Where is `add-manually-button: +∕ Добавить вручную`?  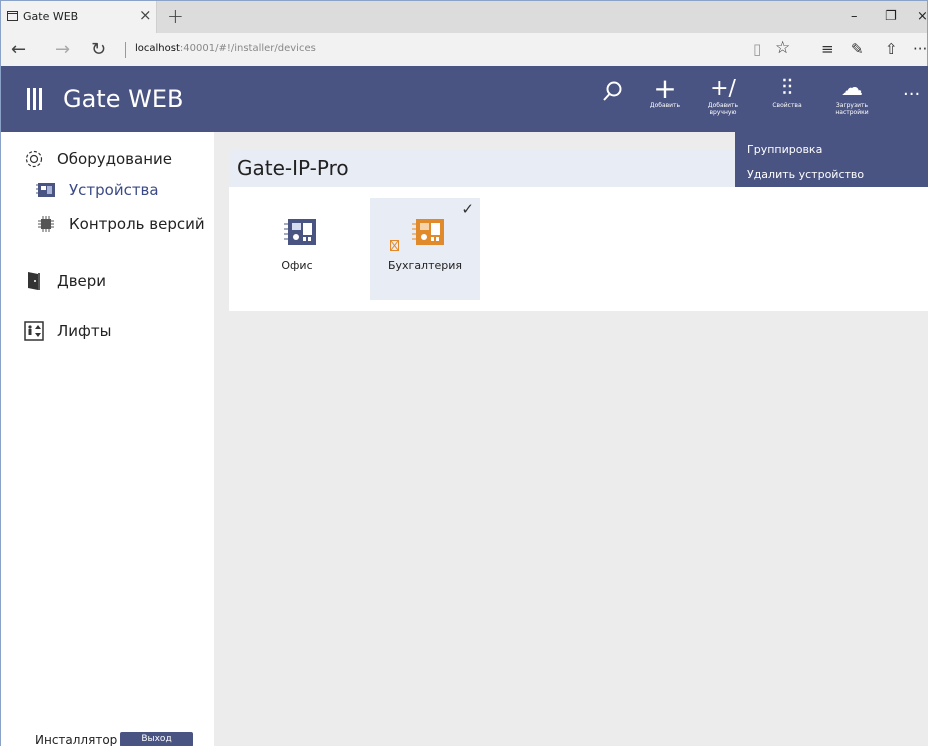
add-manually-button: +∕ Добавить вручную is located at coordinates (723, 96).